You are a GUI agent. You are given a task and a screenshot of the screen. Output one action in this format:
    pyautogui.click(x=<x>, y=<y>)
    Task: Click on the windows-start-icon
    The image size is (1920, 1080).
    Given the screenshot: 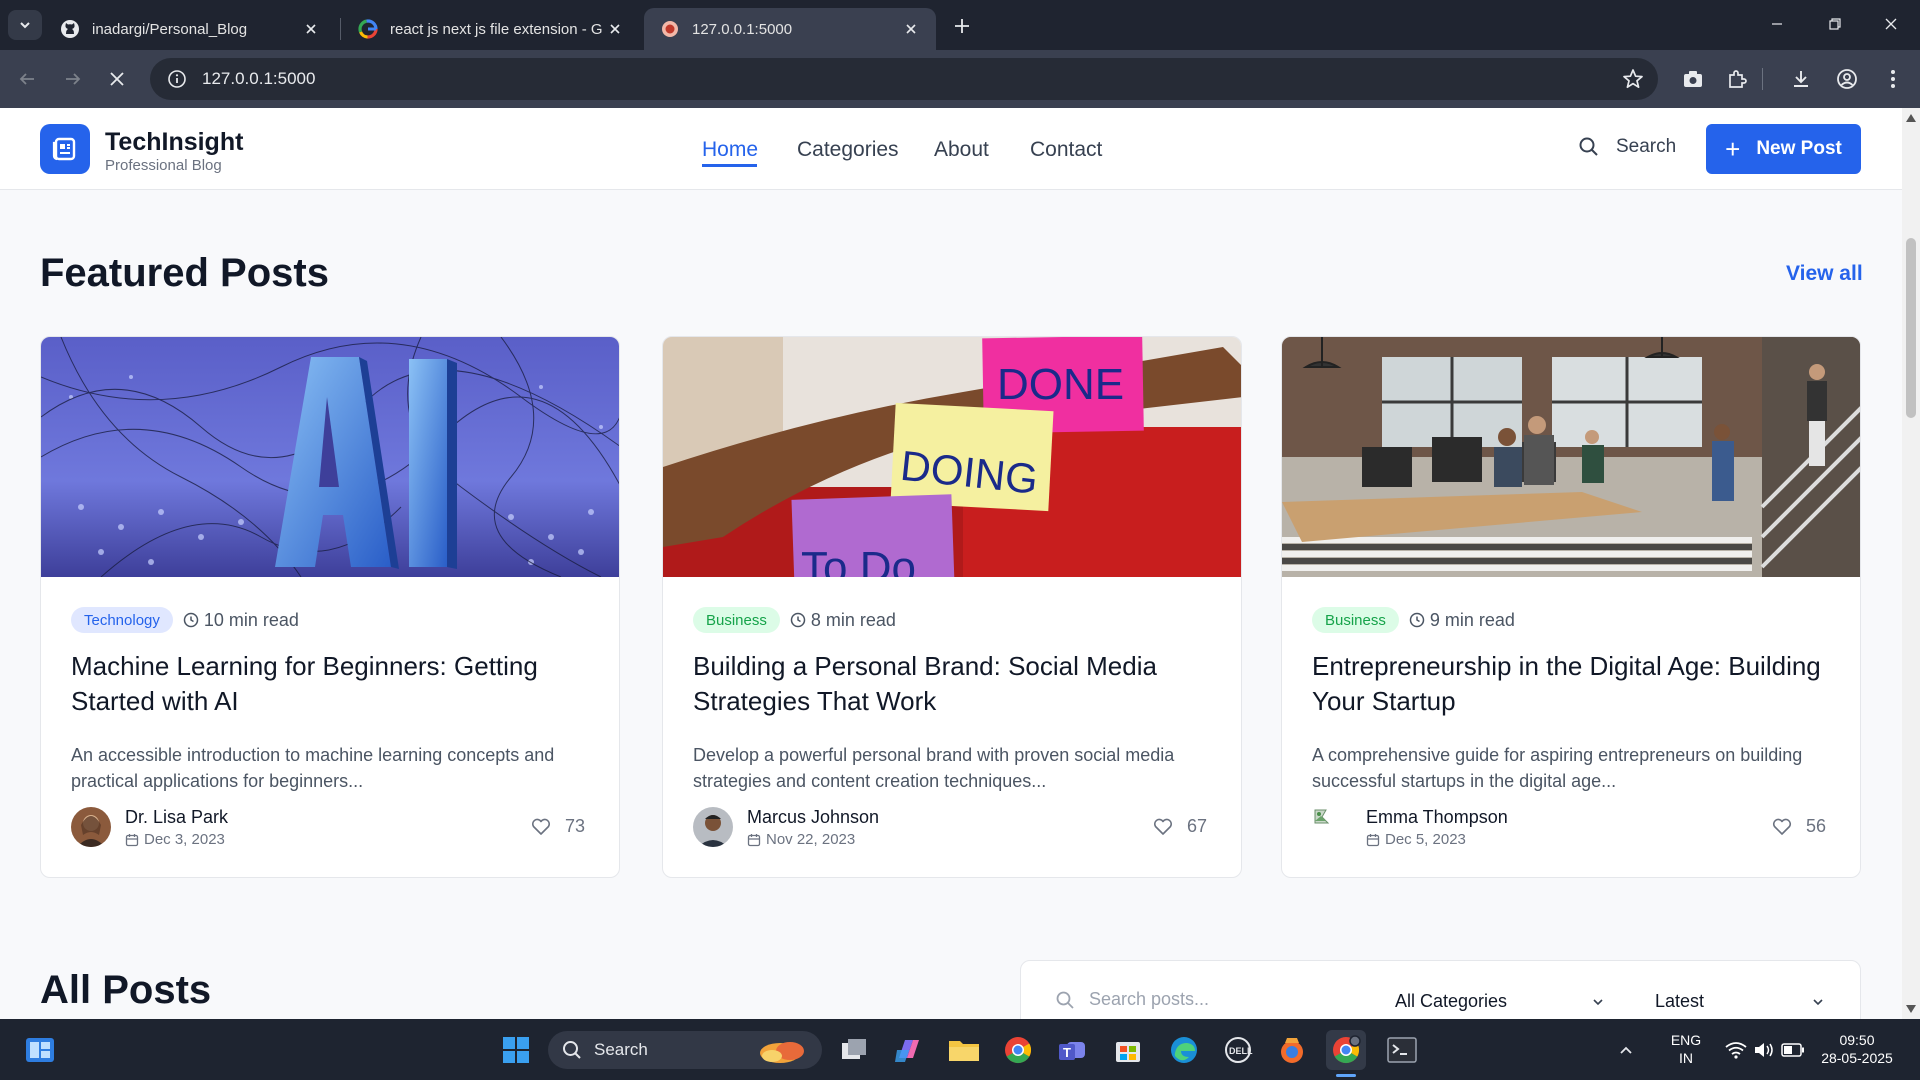 What is the action you would take?
    pyautogui.click(x=516, y=1050)
    